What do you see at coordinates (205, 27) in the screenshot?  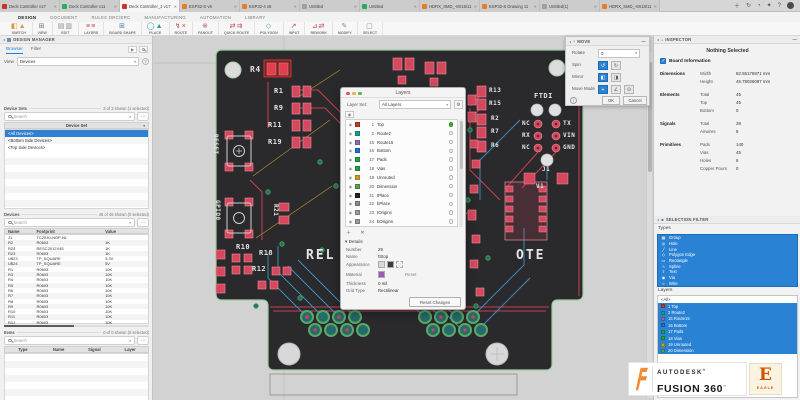 I see `toolbar-group-icon: ※` at bounding box center [205, 27].